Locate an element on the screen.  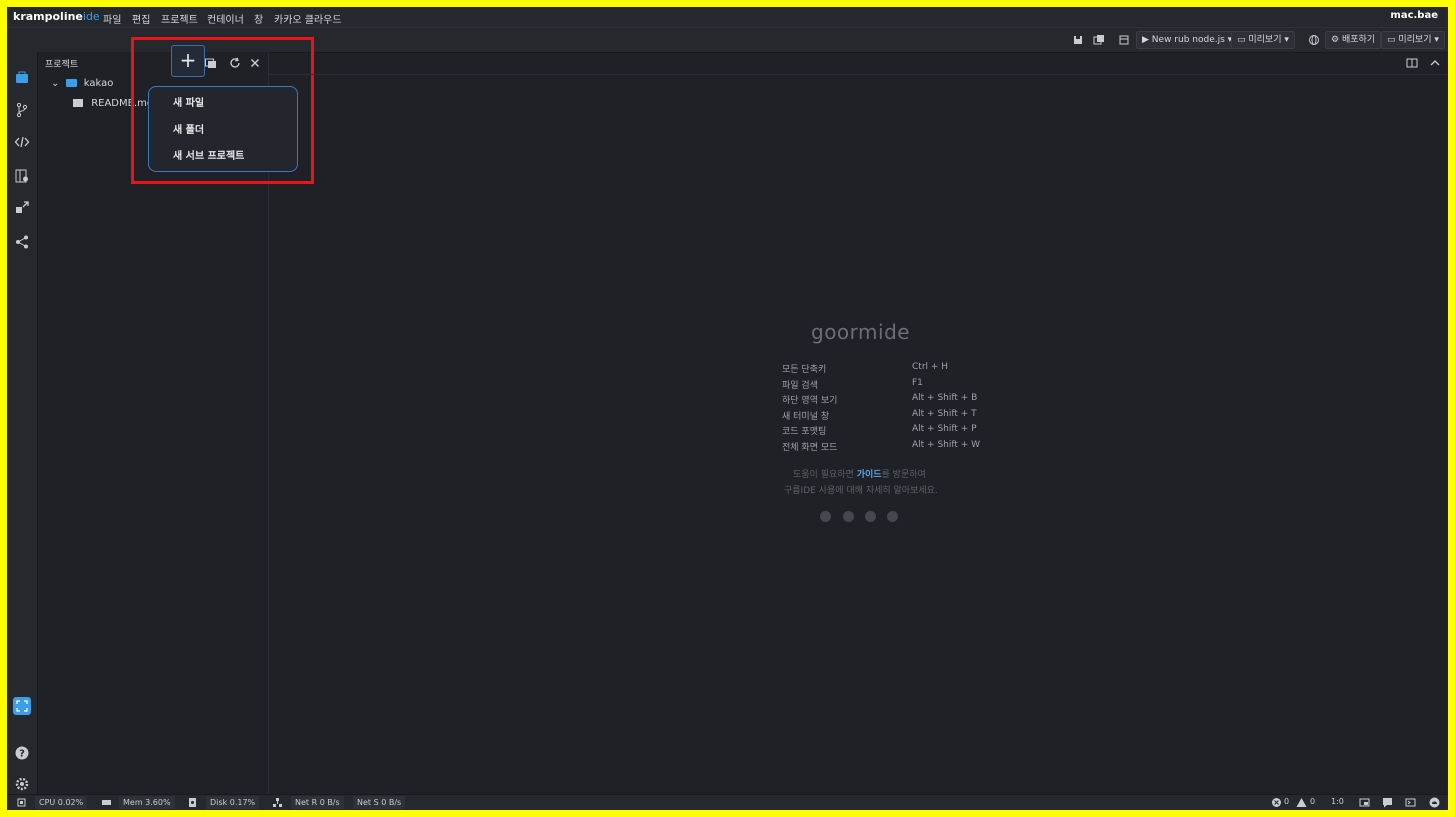
blog-icon is located at coordinates (892, 516).